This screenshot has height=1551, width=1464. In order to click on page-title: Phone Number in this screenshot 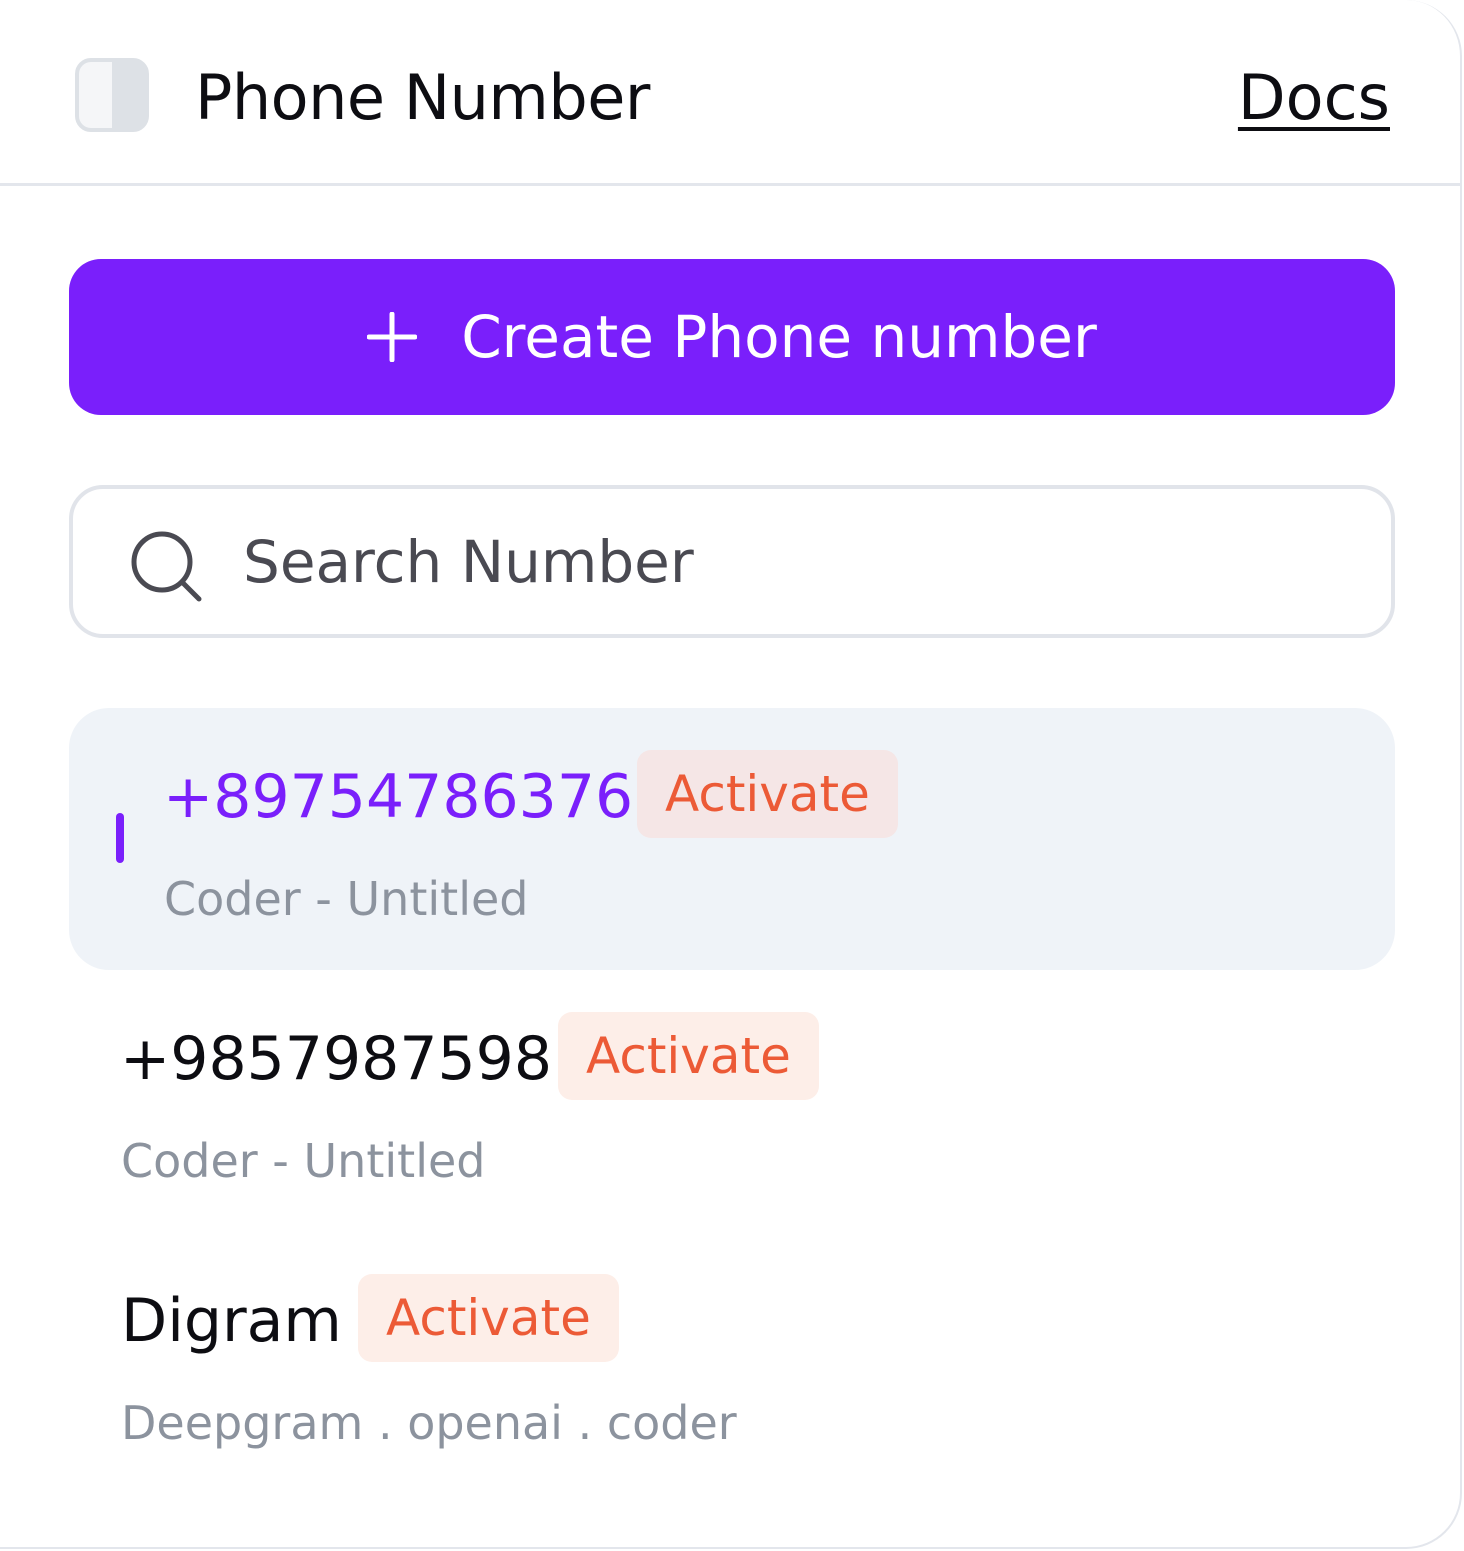, I will do `click(422, 97)`.